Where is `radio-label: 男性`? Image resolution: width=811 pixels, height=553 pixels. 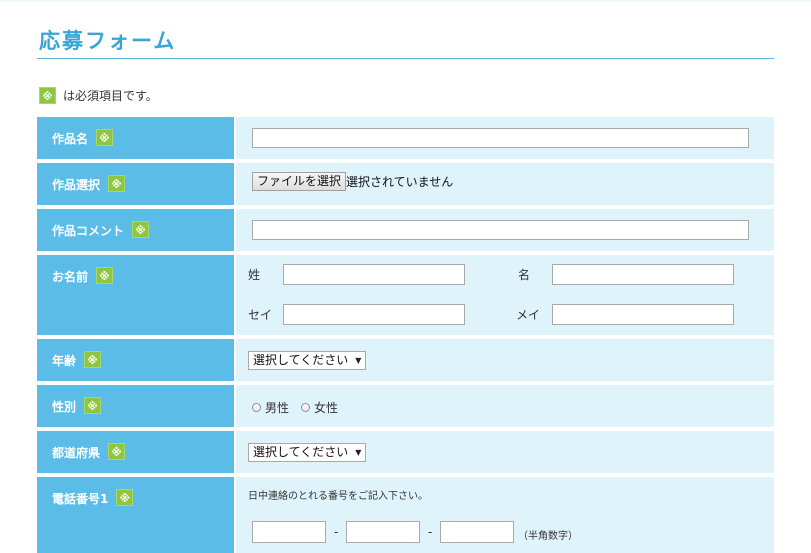 radio-label: 男性 is located at coordinates (277, 408).